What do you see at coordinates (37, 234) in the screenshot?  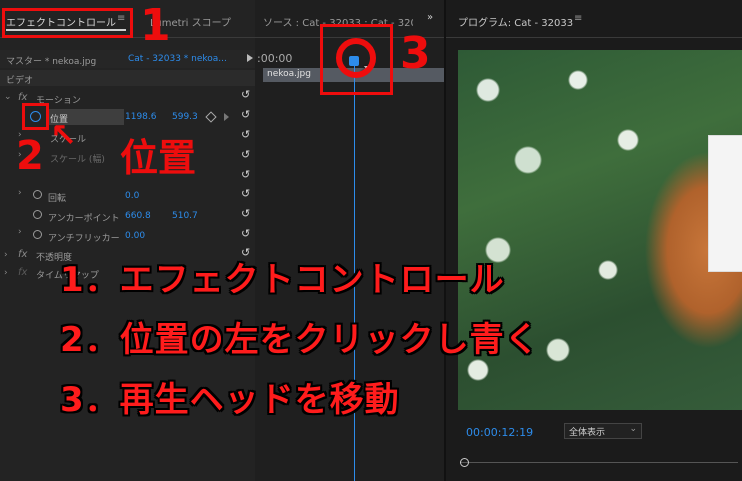 I see `antiflicker-stopwatch-icon` at bounding box center [37, 234].